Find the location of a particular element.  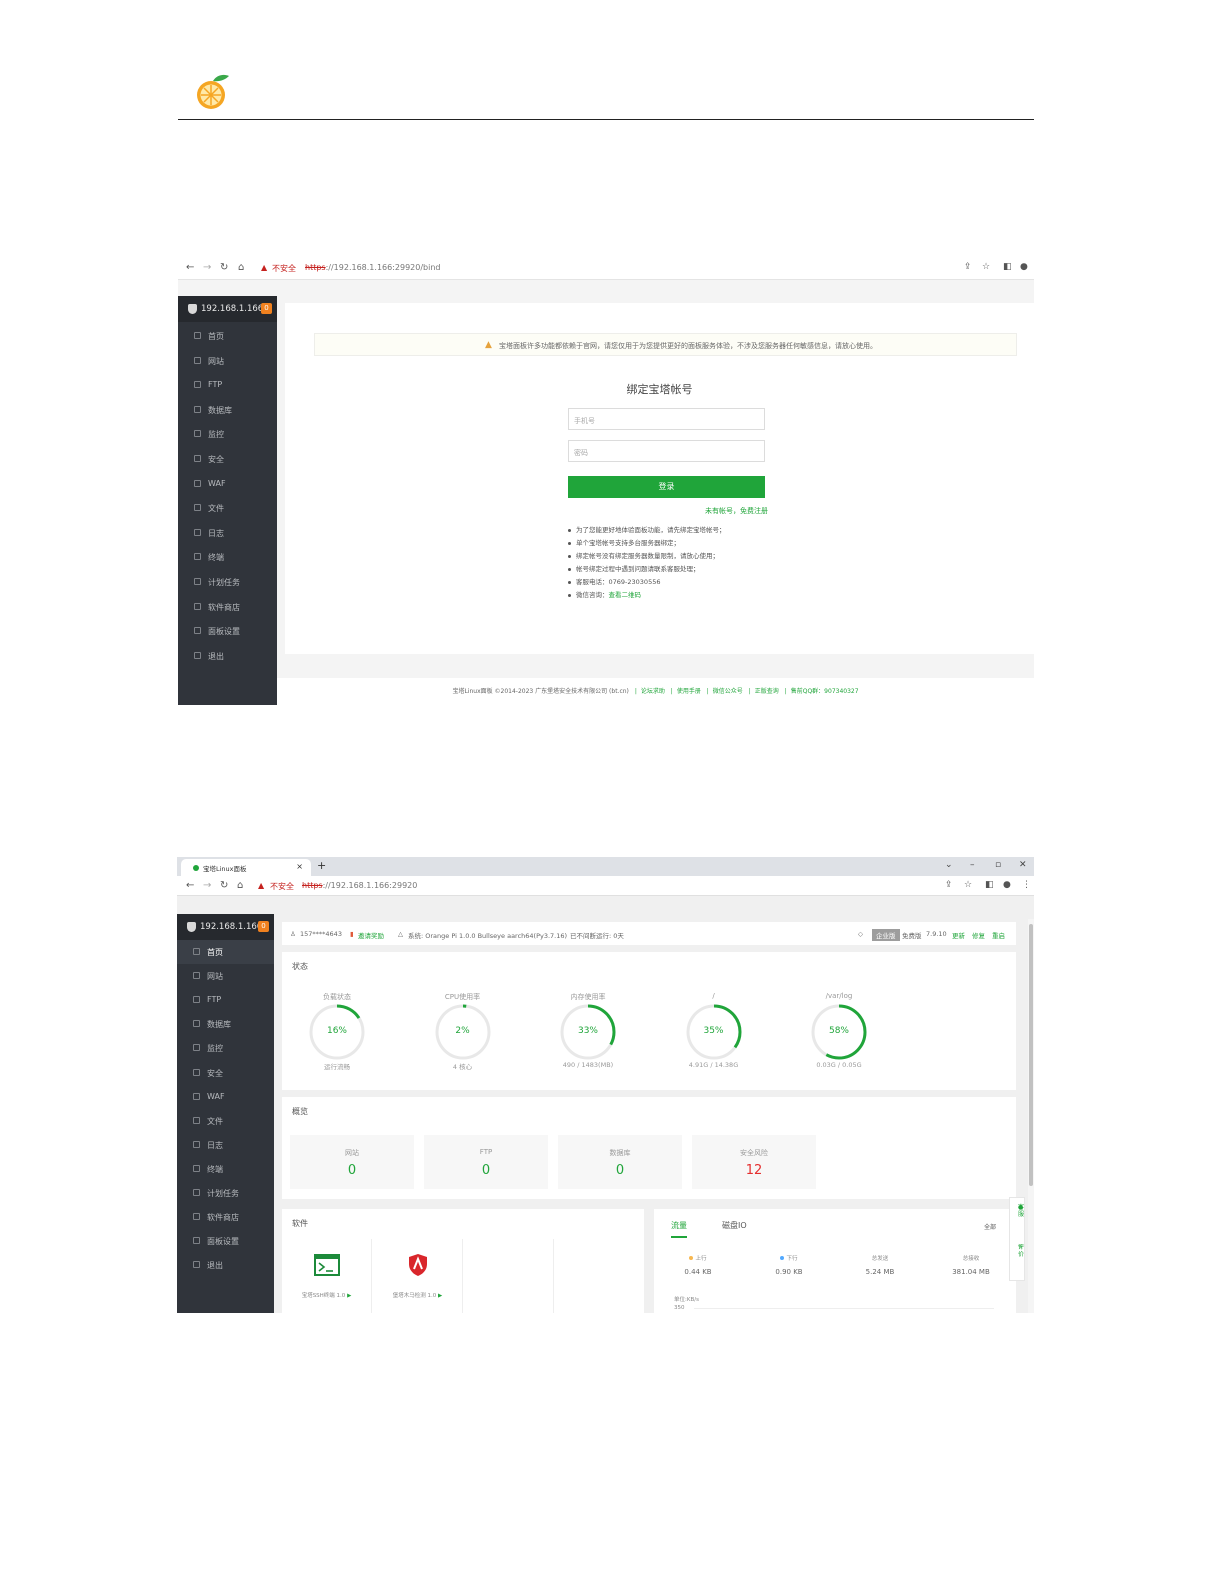

tab-disk-io: 磁盘IO is located at coordinates (734, 1225).